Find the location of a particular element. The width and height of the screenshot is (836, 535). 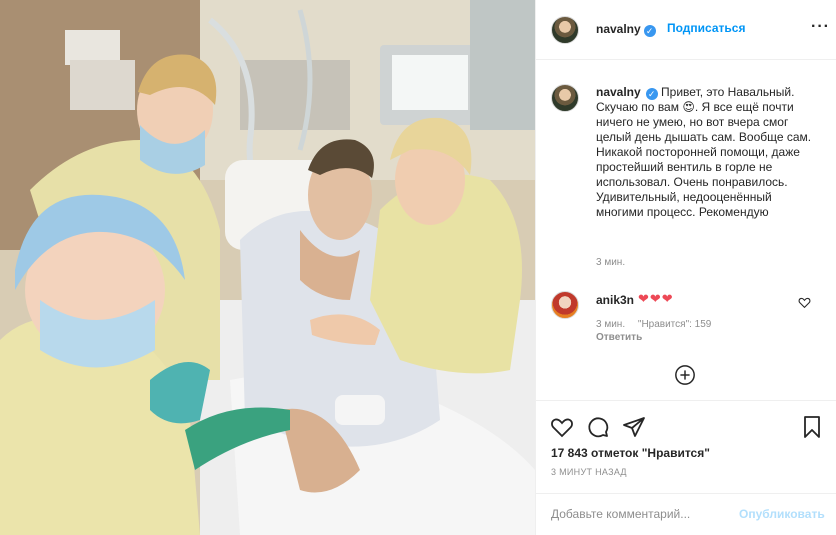

more-icon: ··· is located at coordinates (820, 27).